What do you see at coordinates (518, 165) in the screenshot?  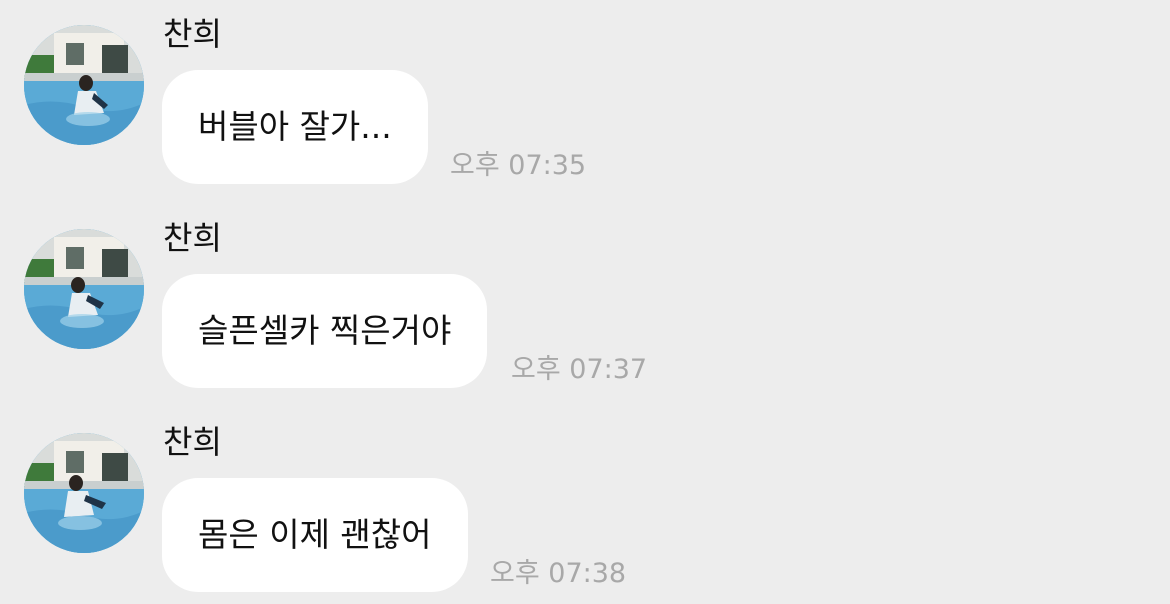 I see `message-timestamp: 오후 07:35` at bounding box center [518, 165].